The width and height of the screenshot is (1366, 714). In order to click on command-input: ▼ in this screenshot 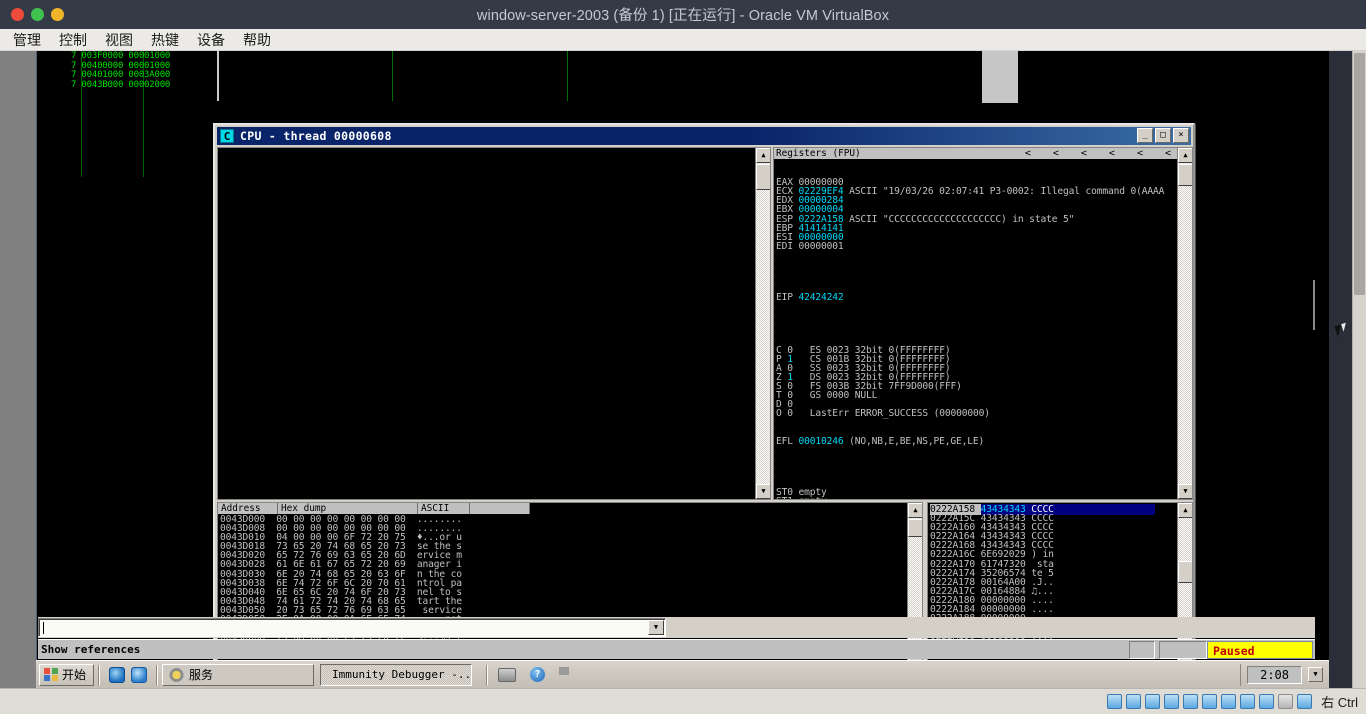, I will do `click(352, 627)`.